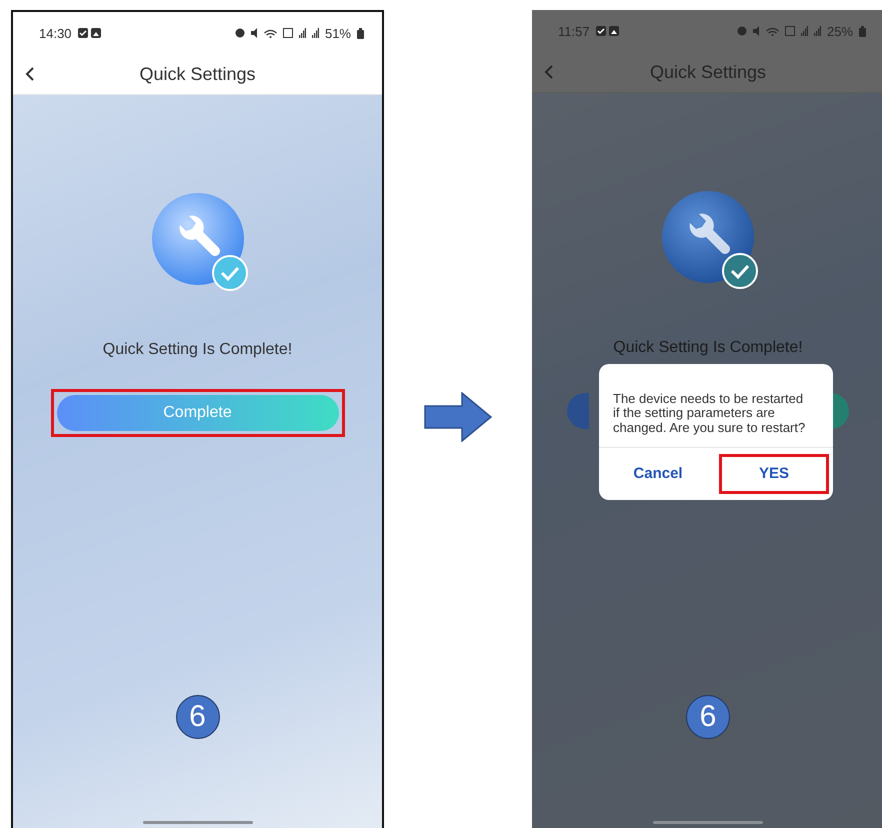 Image resolution: width=882 pixels, height=828 pixels. I want to click on status-time: 14:30, so click(55, 33).